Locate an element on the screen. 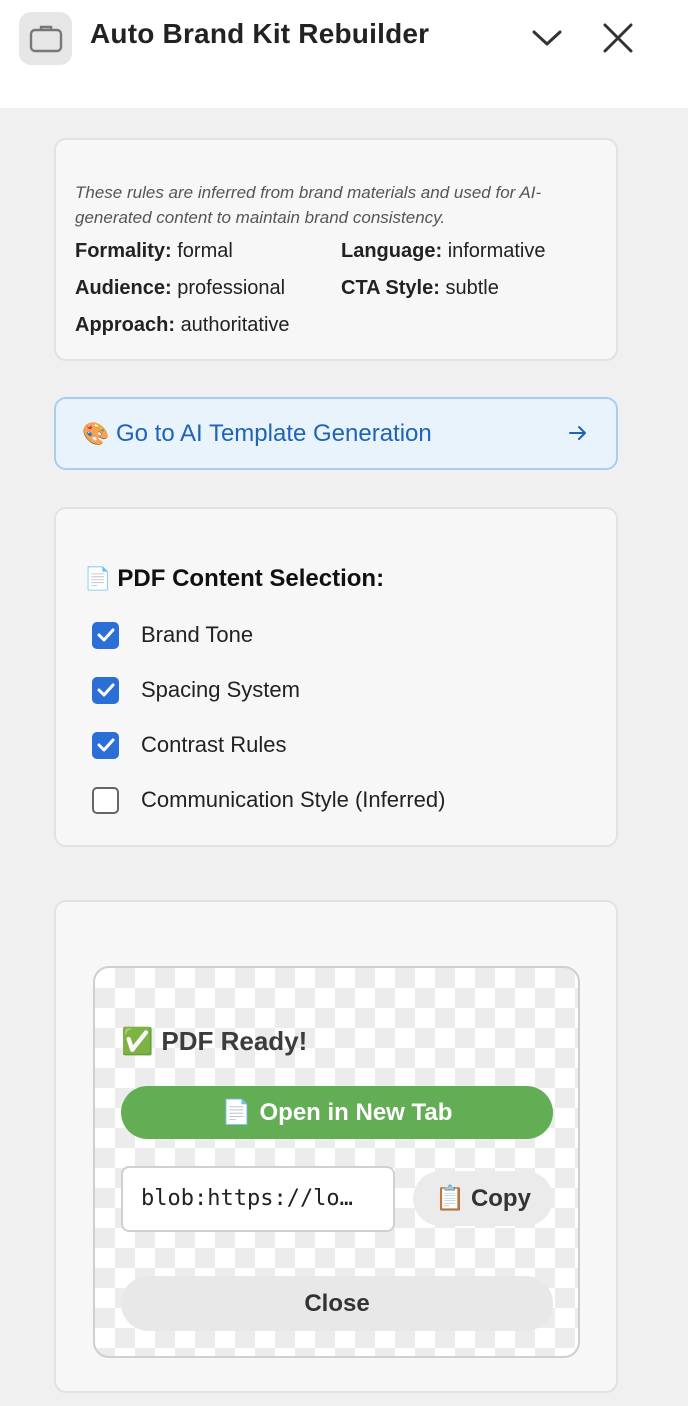 The height and width of the screenshot is (1406, 688). option-label: Contrast Rules is located at coordinates (214, 744).